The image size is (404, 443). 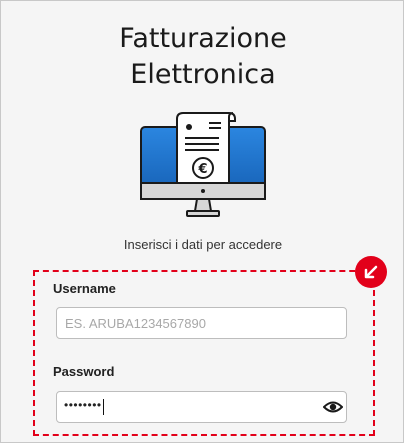 What do you see at coordinates (203, 244) in the screenshot?
I see `login-instructions: Inserisci i dati per accedere` at bounding box center [203, 244].